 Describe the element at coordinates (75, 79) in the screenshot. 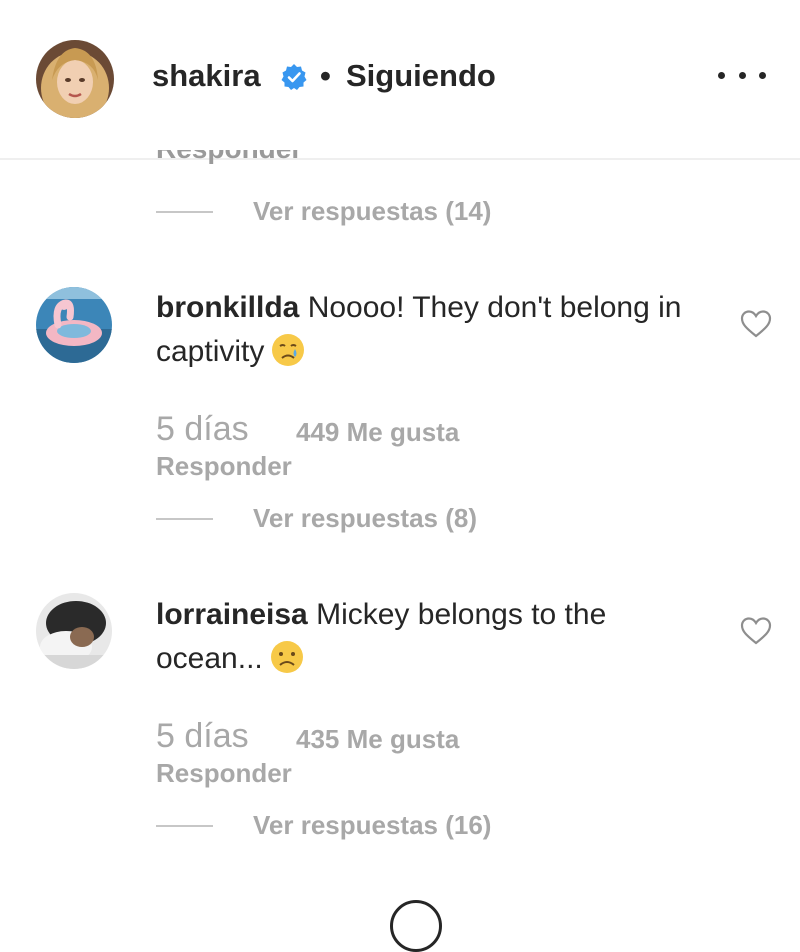

I see `profile-avatar` at that location.